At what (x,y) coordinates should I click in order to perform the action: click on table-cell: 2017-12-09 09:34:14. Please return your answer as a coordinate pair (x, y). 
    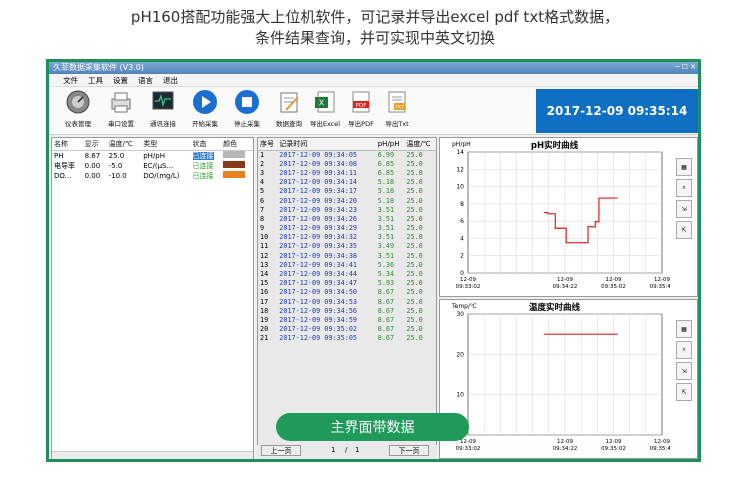
    Looking at the image, I should click on (318, 182).